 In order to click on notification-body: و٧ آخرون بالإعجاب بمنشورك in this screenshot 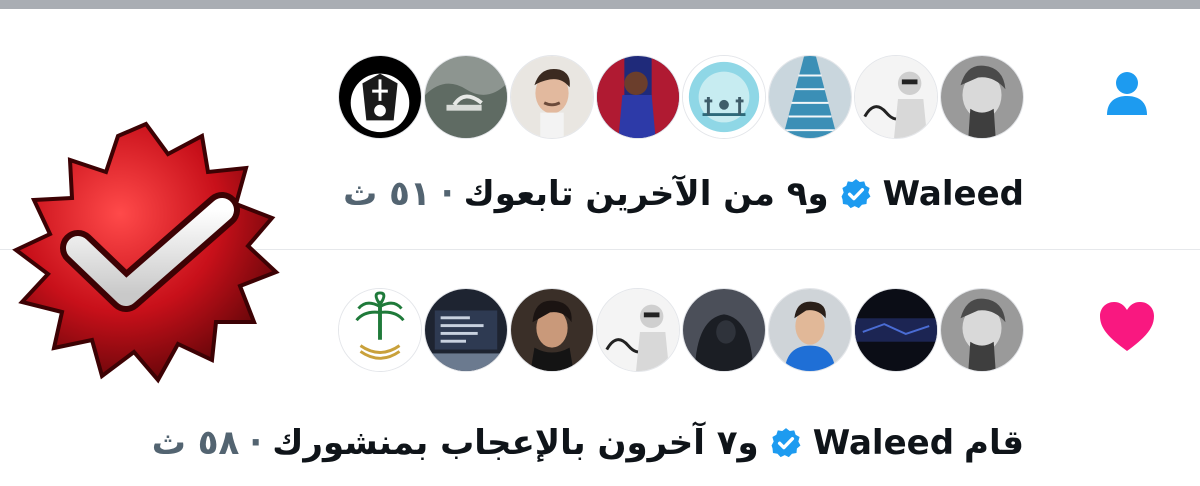, I will do `click(515, 443)`.